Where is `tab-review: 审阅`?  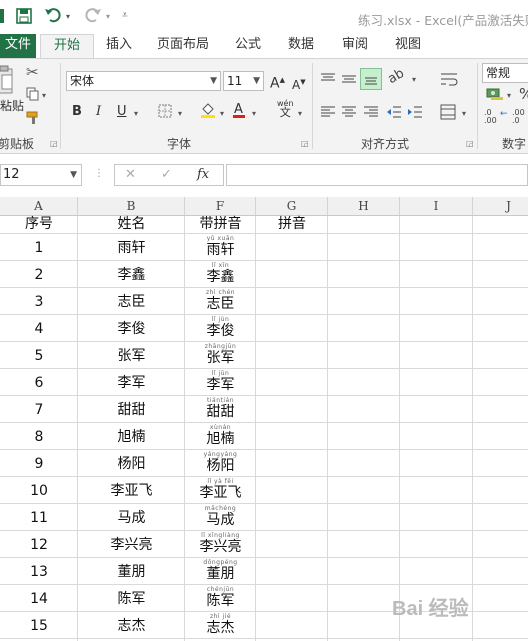 tab-review: 审阅 is located at coordinates (355, 46).